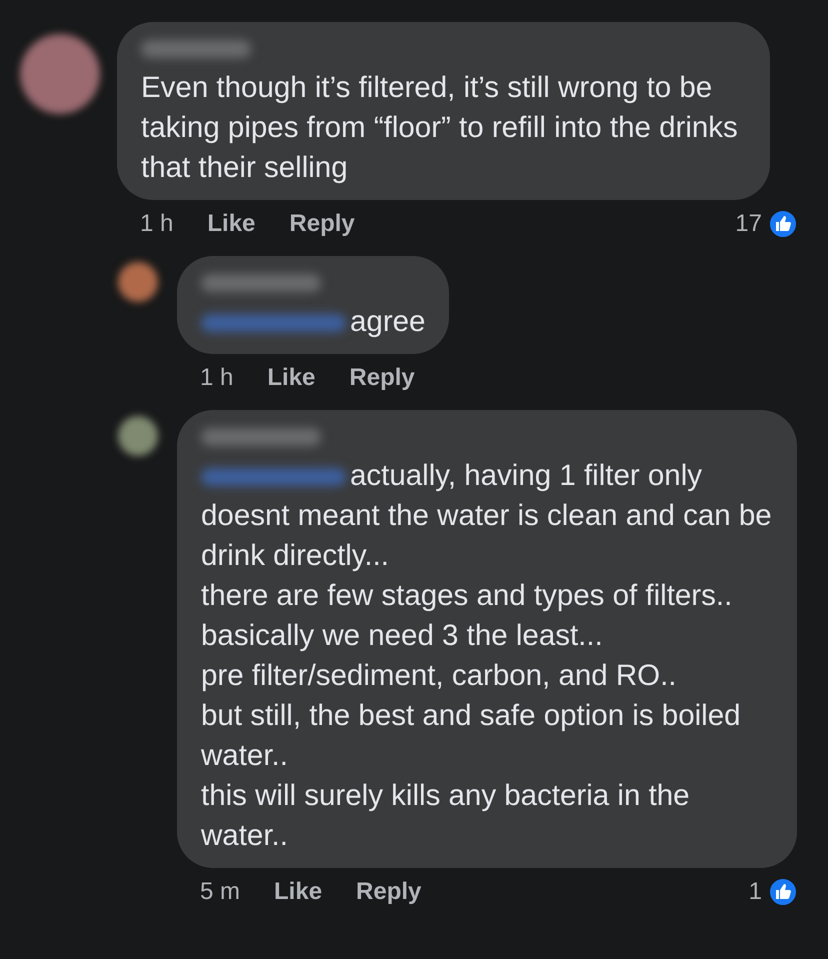 The height and width of the screenshot is (959, 828). I want to click on reaction-count: 17, so click(748, 224).